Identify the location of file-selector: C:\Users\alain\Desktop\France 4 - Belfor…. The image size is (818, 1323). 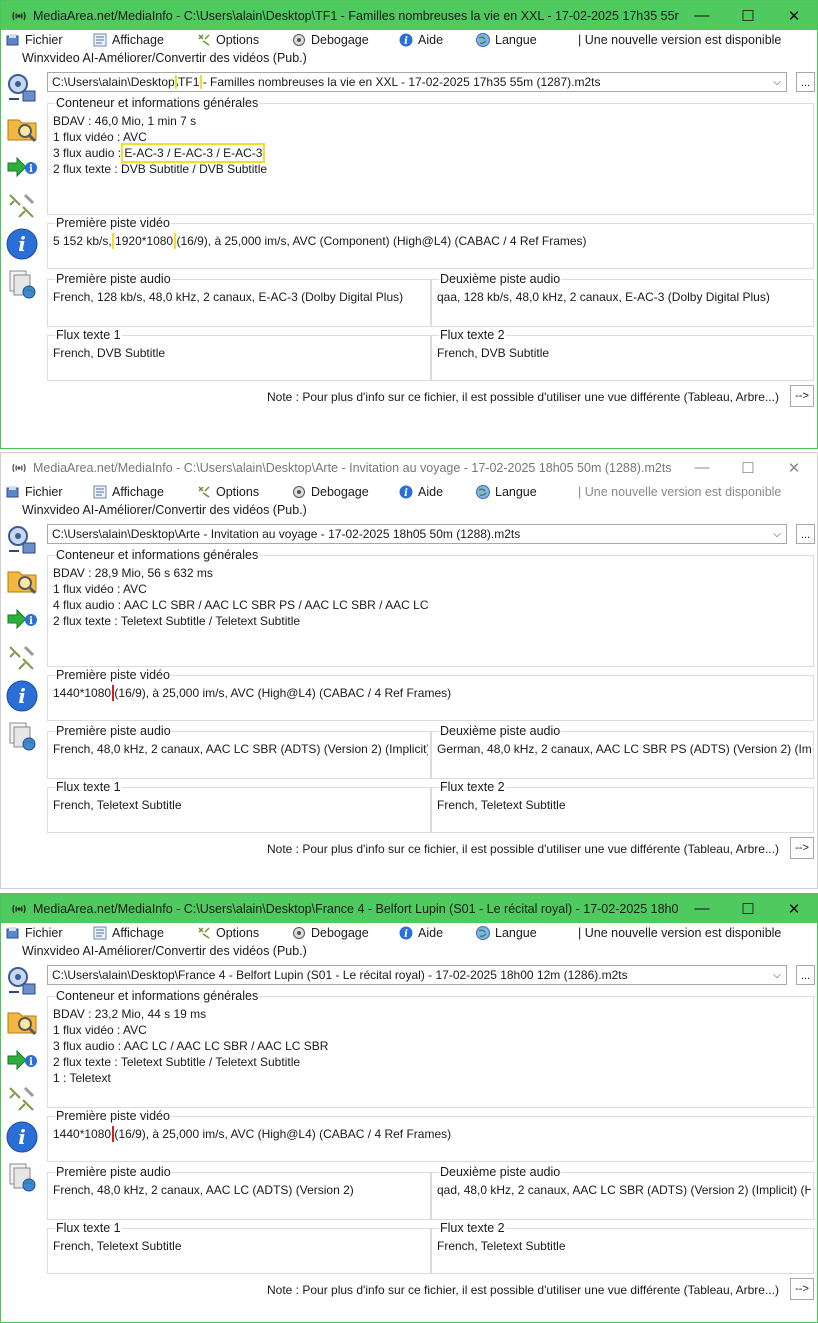
(417, 975).